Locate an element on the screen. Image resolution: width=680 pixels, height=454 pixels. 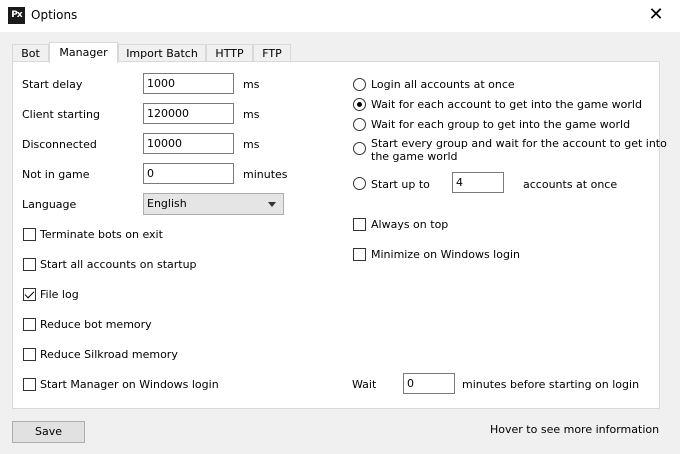
start-up-to-suffix: accounts at once is located at coordinates (570, 184).